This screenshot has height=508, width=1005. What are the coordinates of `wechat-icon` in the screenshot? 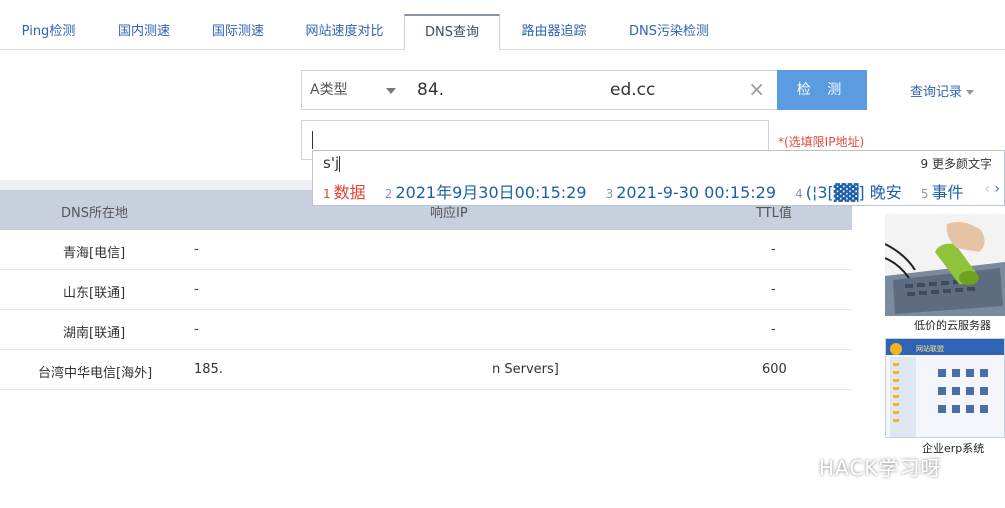 It's located at (802, 469).